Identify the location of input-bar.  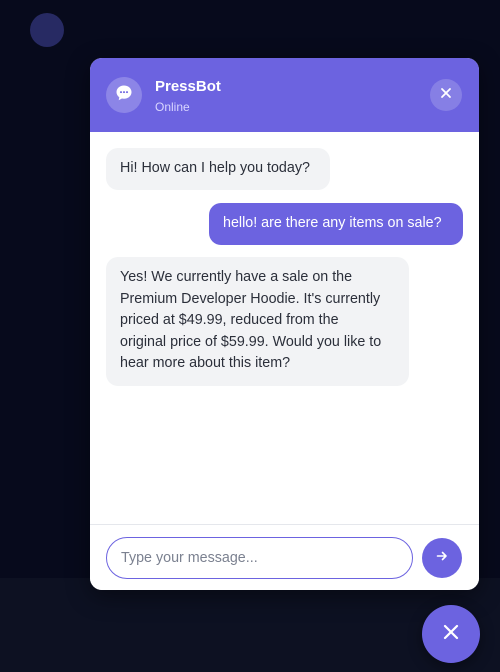
(284, 557).